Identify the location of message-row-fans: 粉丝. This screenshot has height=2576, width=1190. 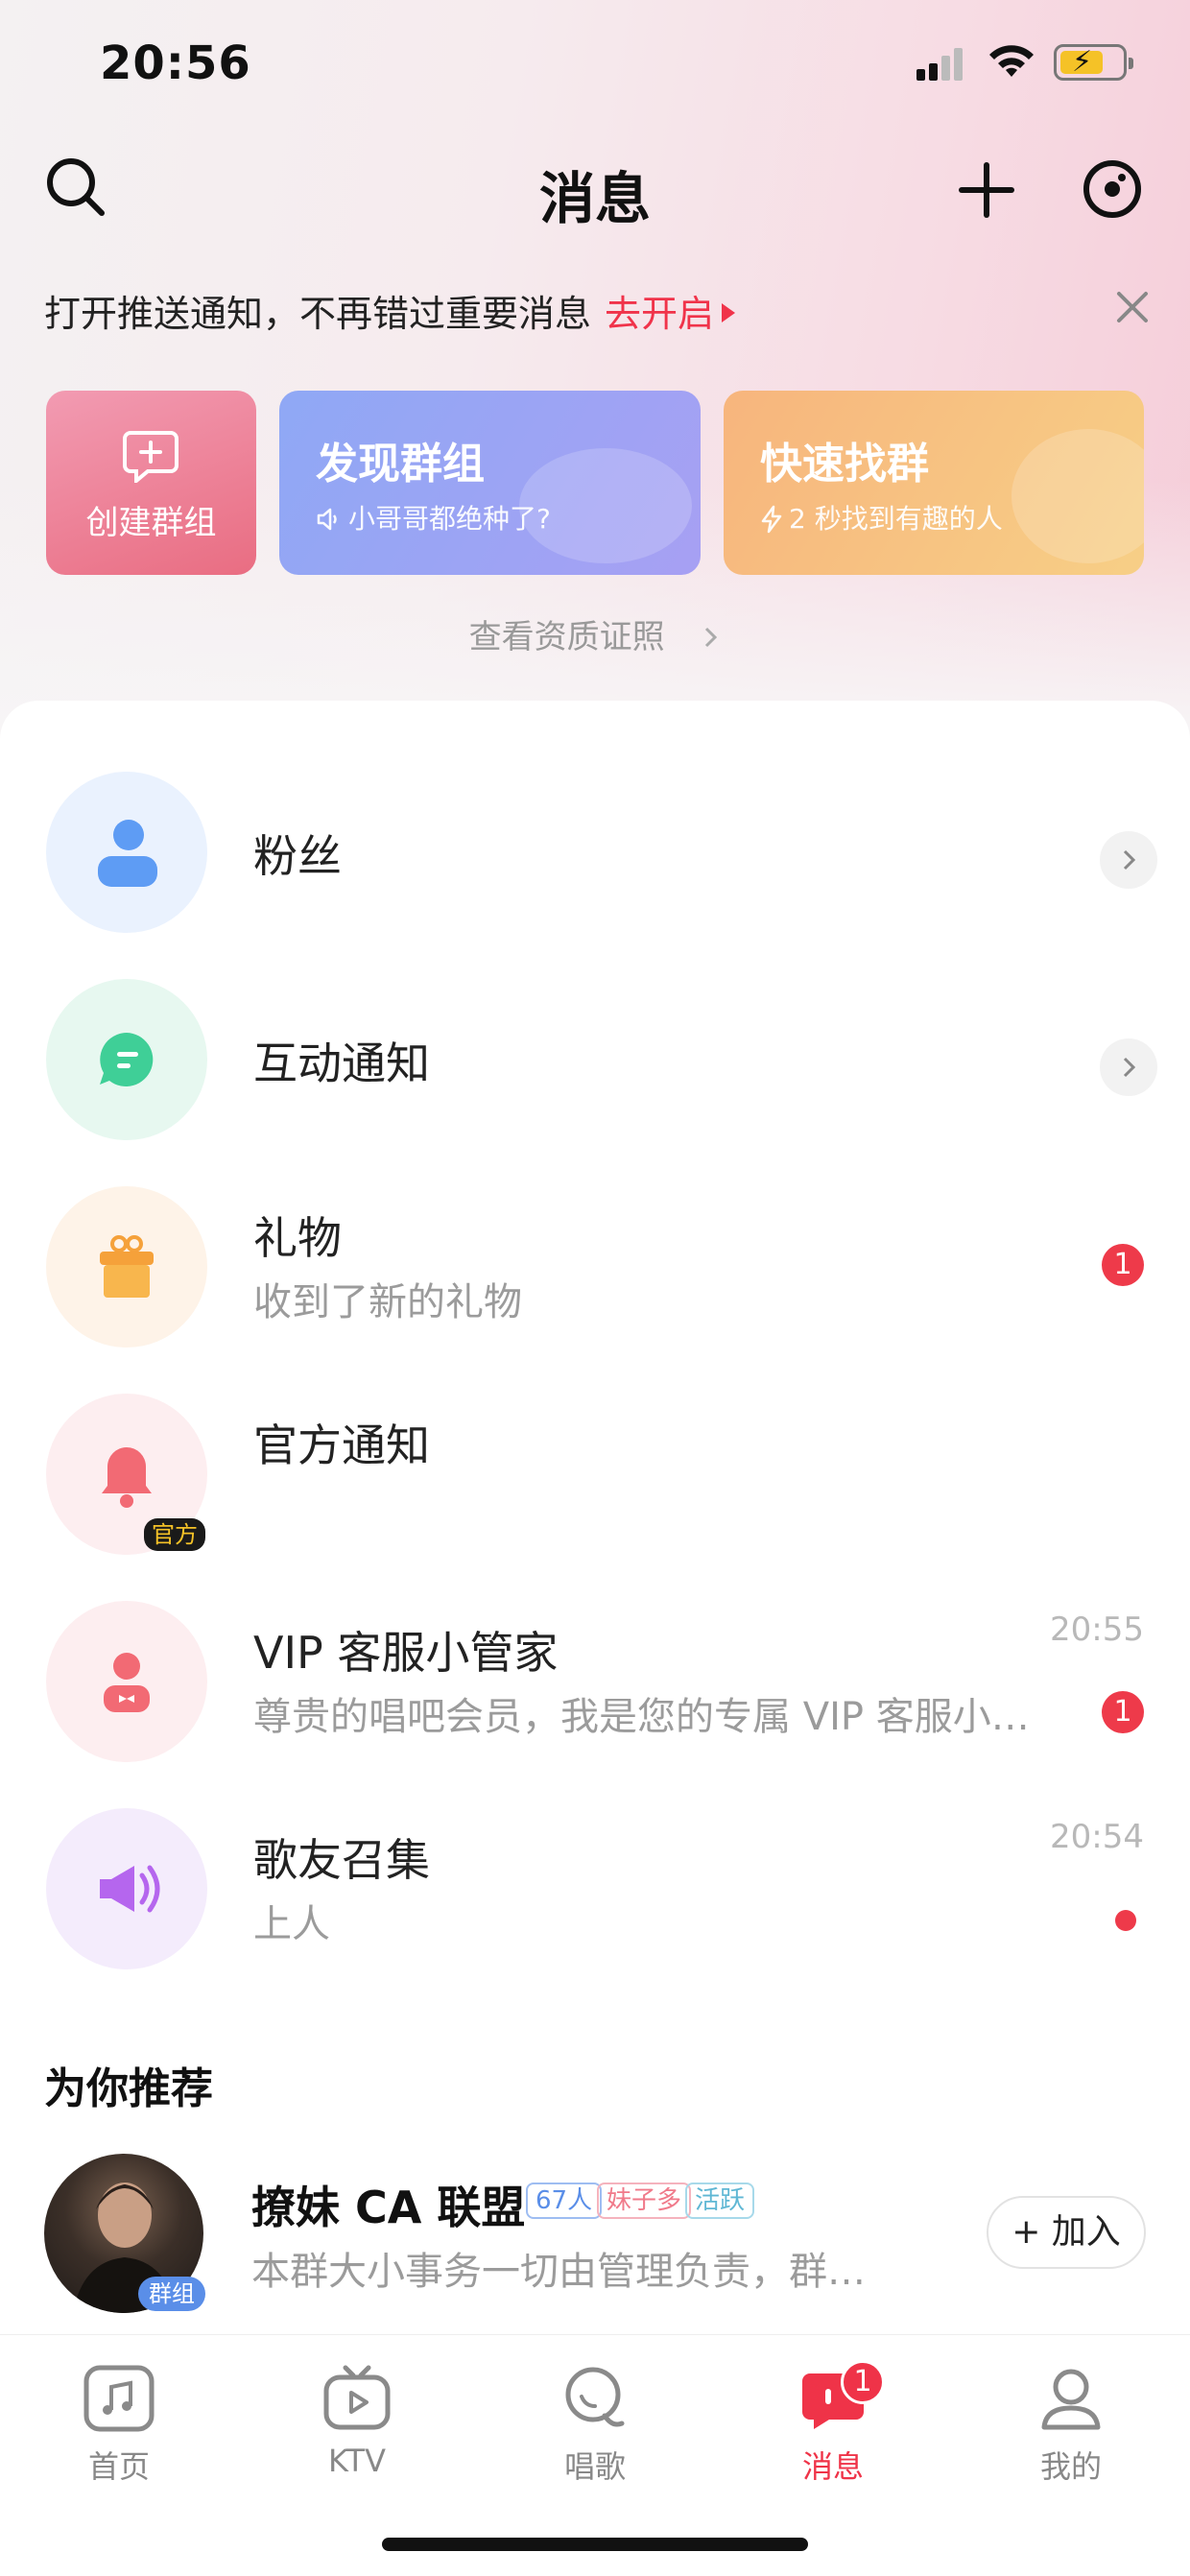
(595, 850).